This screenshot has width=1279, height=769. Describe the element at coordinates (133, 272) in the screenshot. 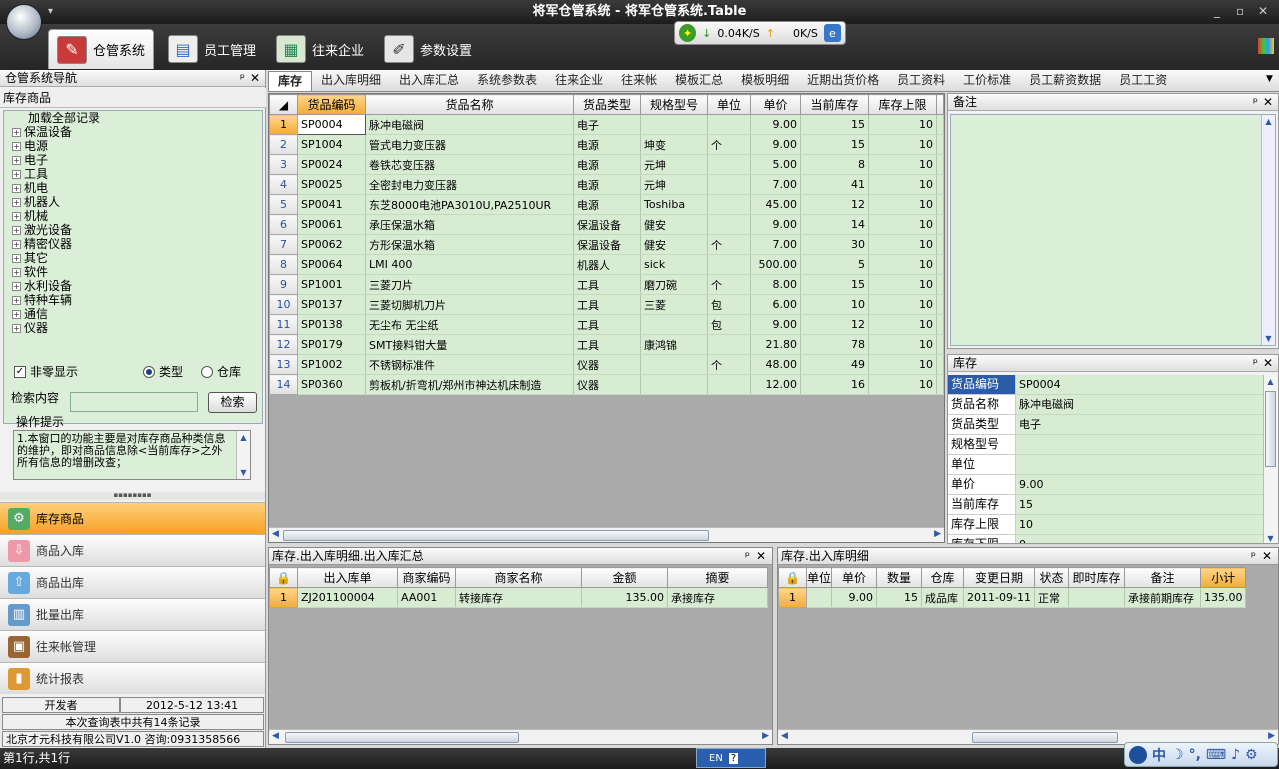

I see `tree-item: + 软件` at that location.